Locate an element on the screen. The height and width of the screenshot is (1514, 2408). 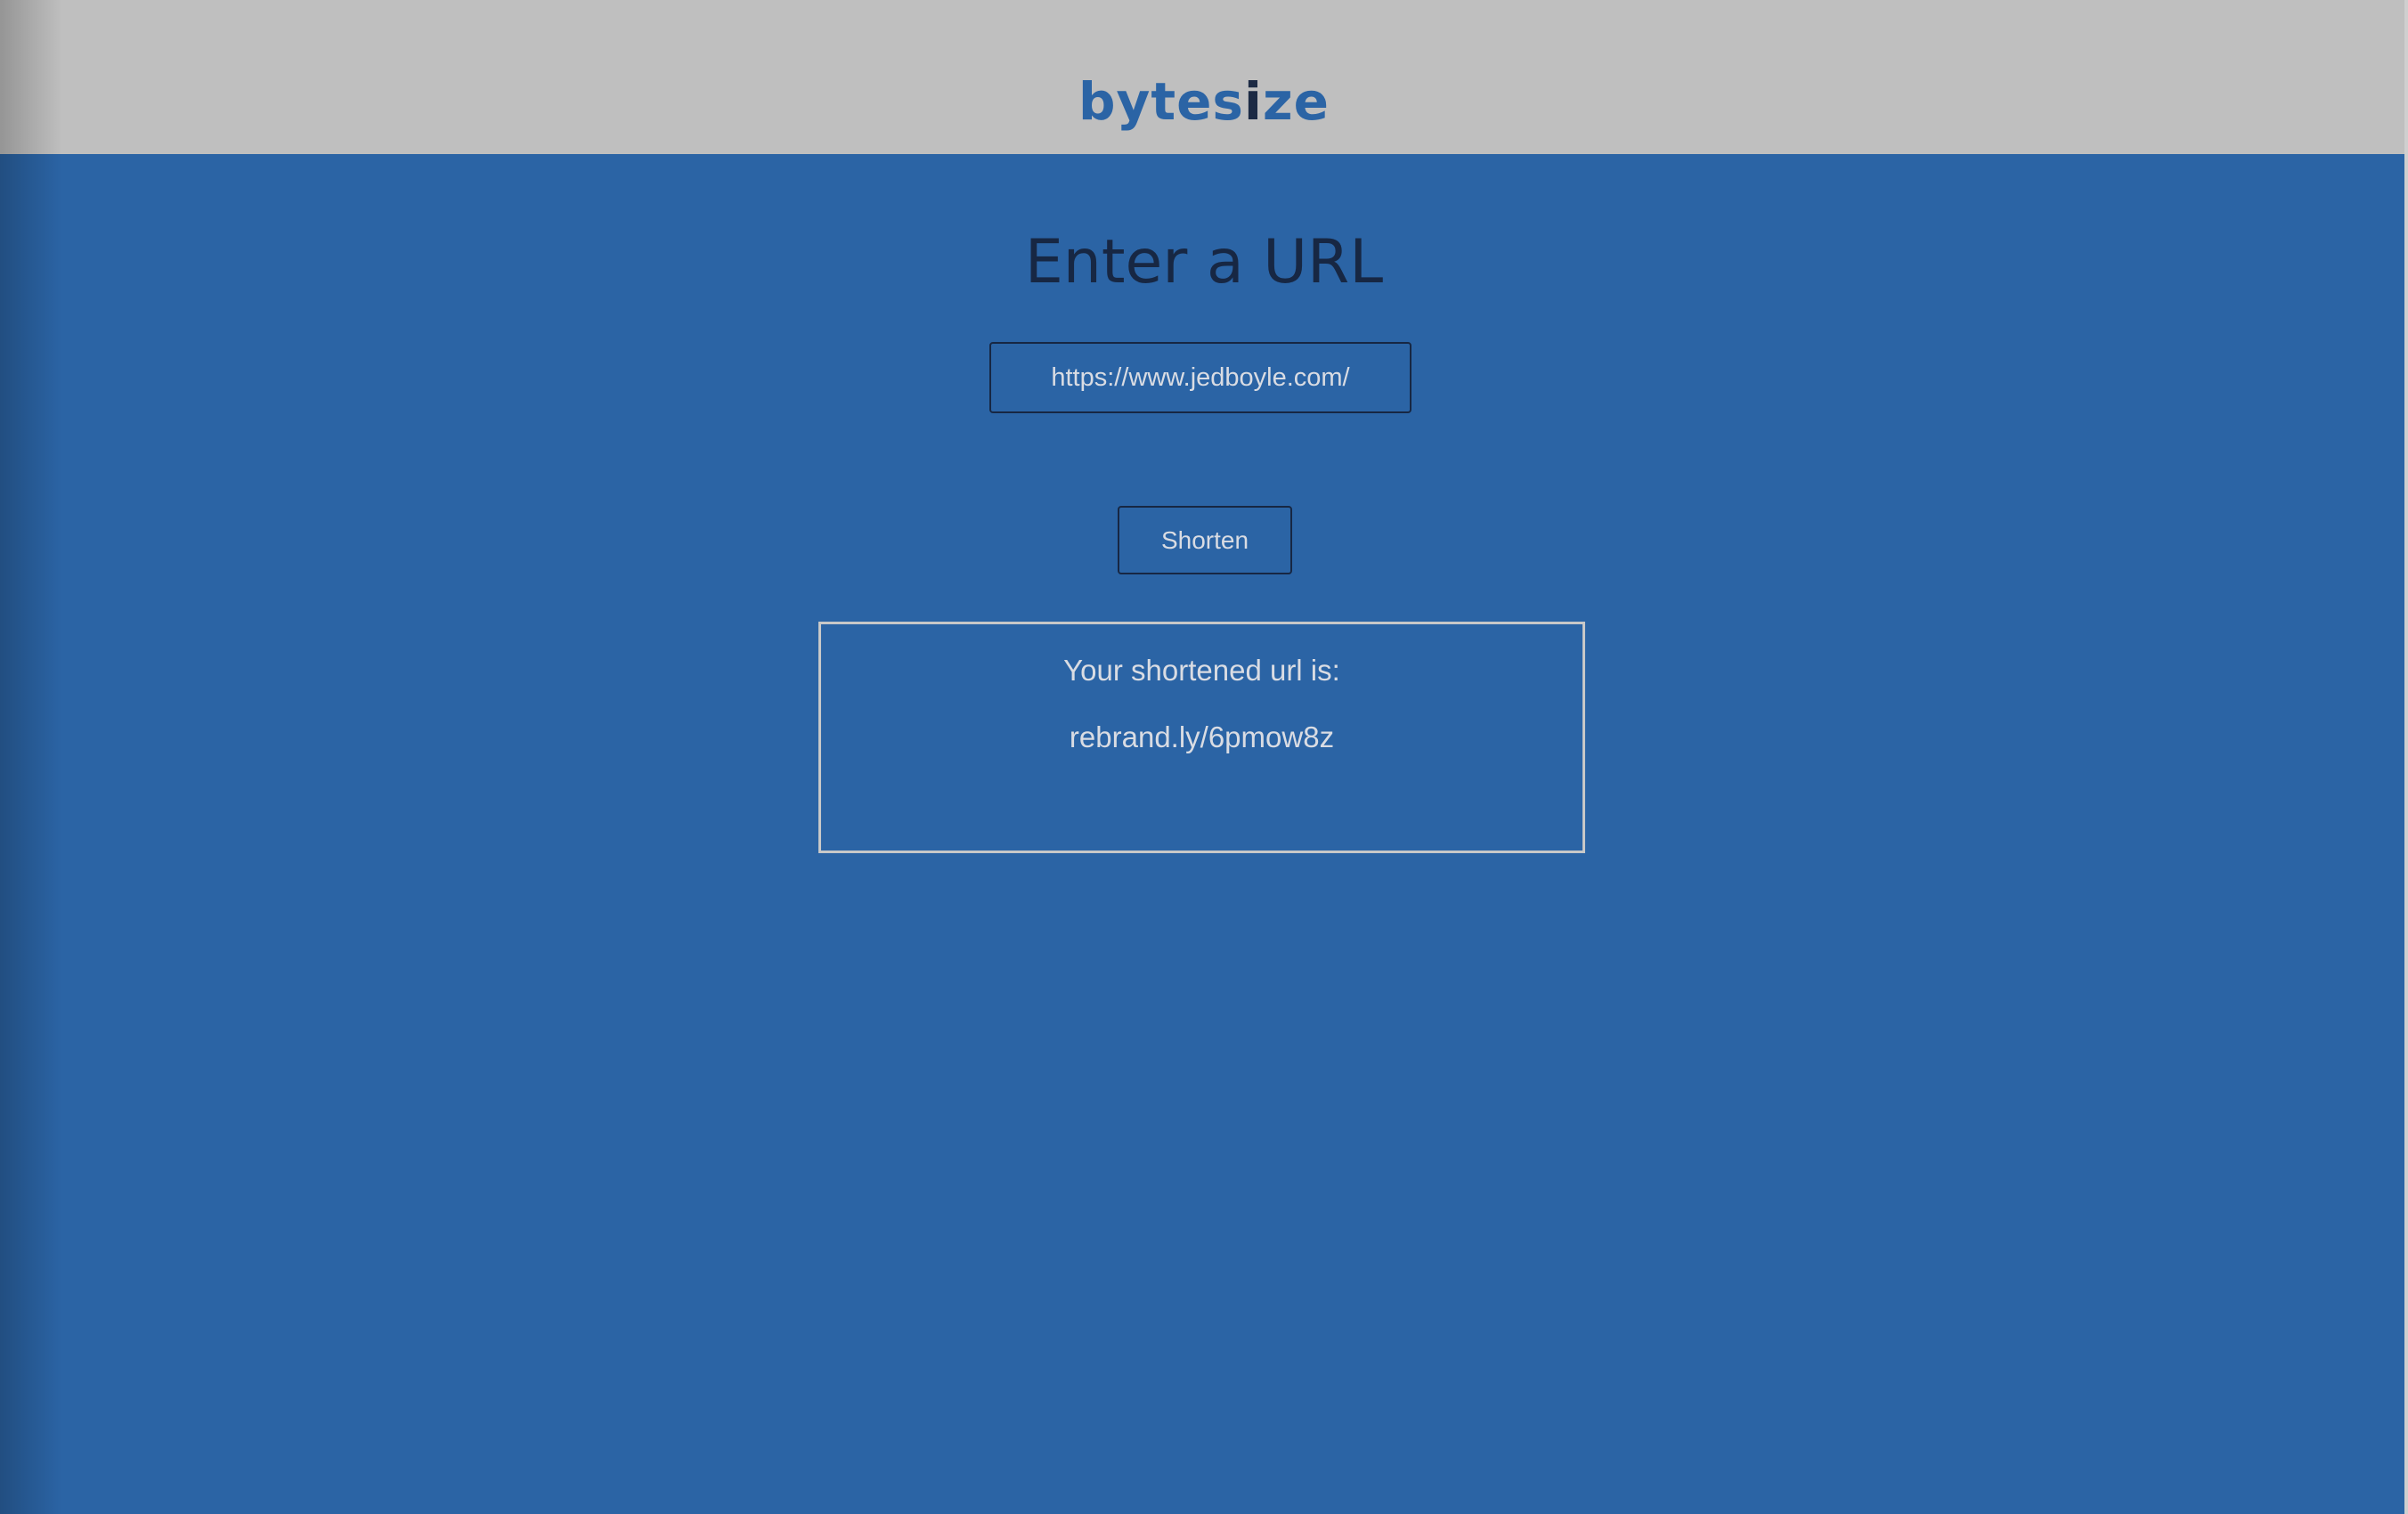
url-input is located at coordinates (1200, 377).